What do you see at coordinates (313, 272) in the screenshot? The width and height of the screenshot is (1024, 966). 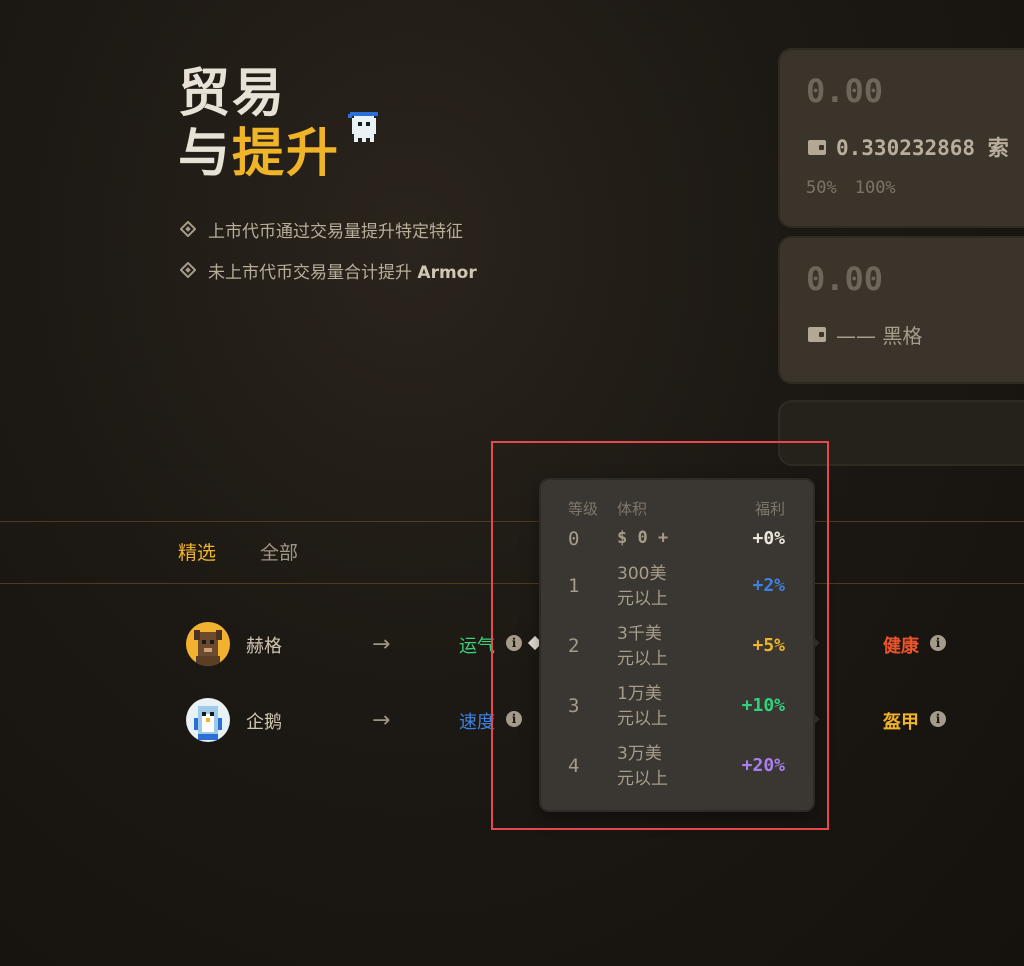 I see `feature-text-plain: 未上市代币交易量合计提升` at bounding box center [313, 272].